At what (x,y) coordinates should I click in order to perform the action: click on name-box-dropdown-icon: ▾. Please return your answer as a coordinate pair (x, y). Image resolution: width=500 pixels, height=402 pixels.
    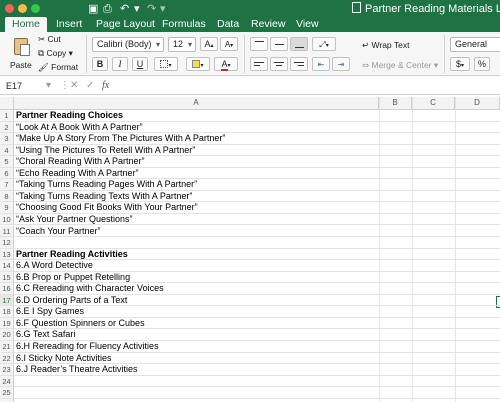
    Looking at the image, I should click on (48, 86).